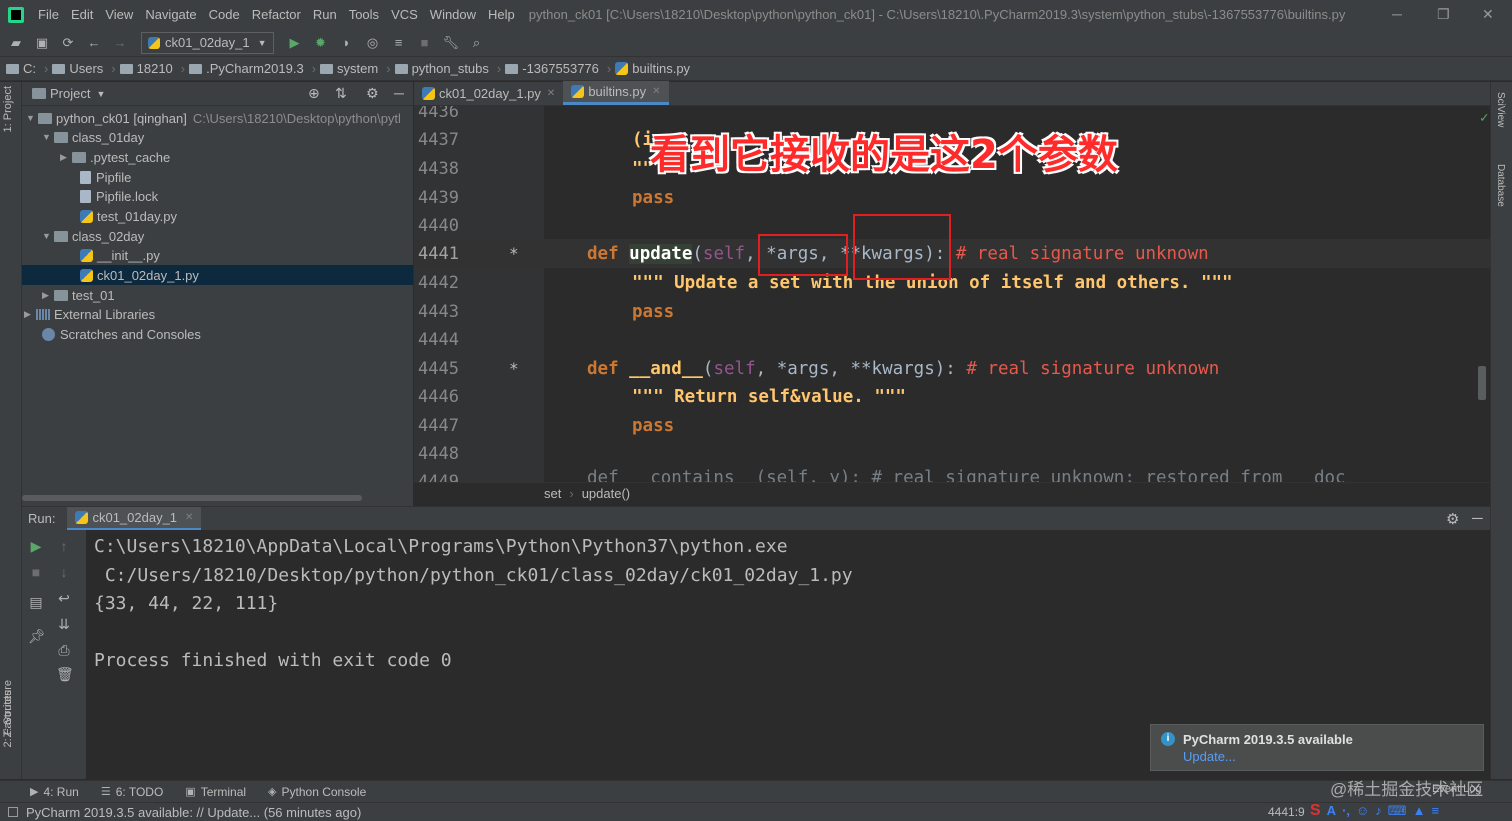  Describe the element at coordinates (21, 68) in the screenshot. I see `breadcrumb-item: C:` at that location.